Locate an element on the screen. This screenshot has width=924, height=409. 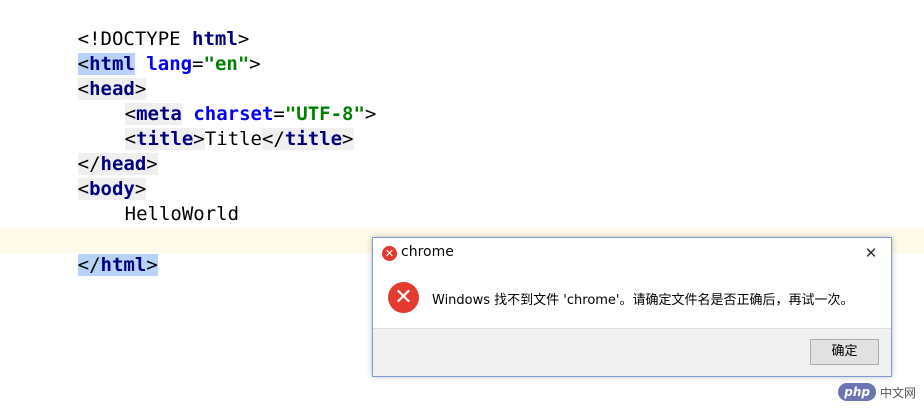
dialog-footer: 确定 is located at coordinates (632, 352).